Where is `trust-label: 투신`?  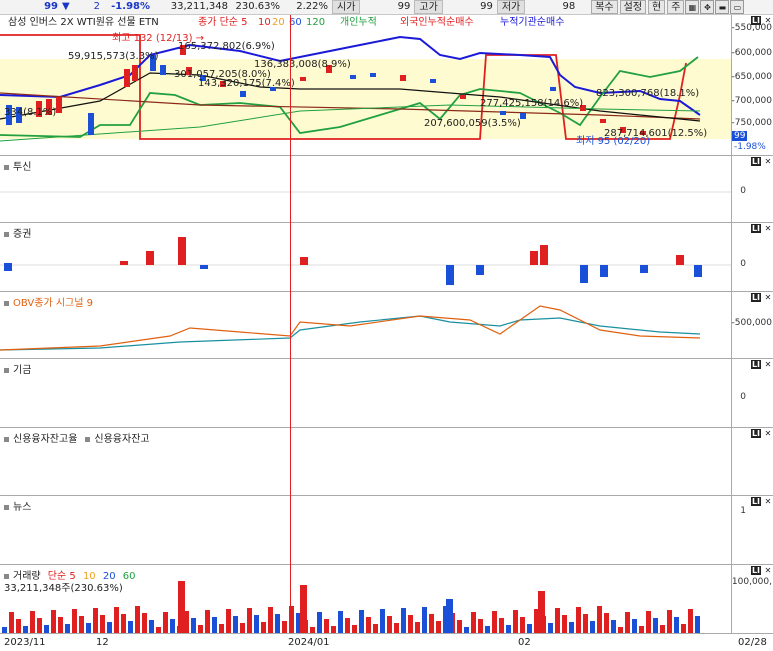 trust-label: 투신 is located at coordinates (17, 165).